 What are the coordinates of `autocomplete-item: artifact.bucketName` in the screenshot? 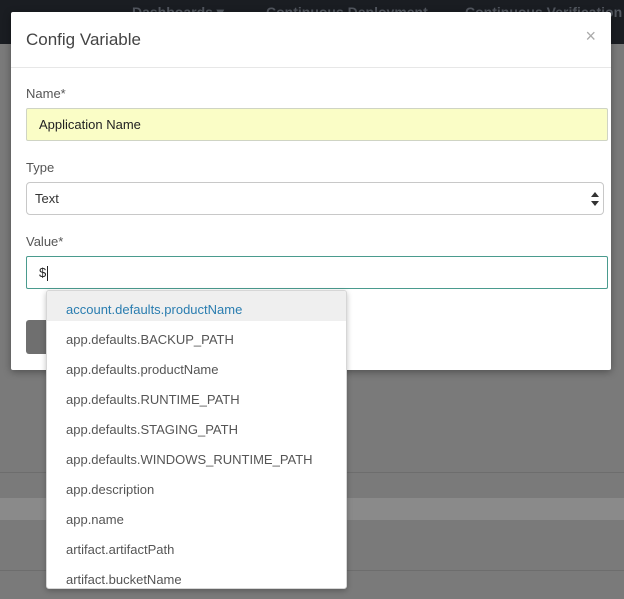 It's located at (196, 574).